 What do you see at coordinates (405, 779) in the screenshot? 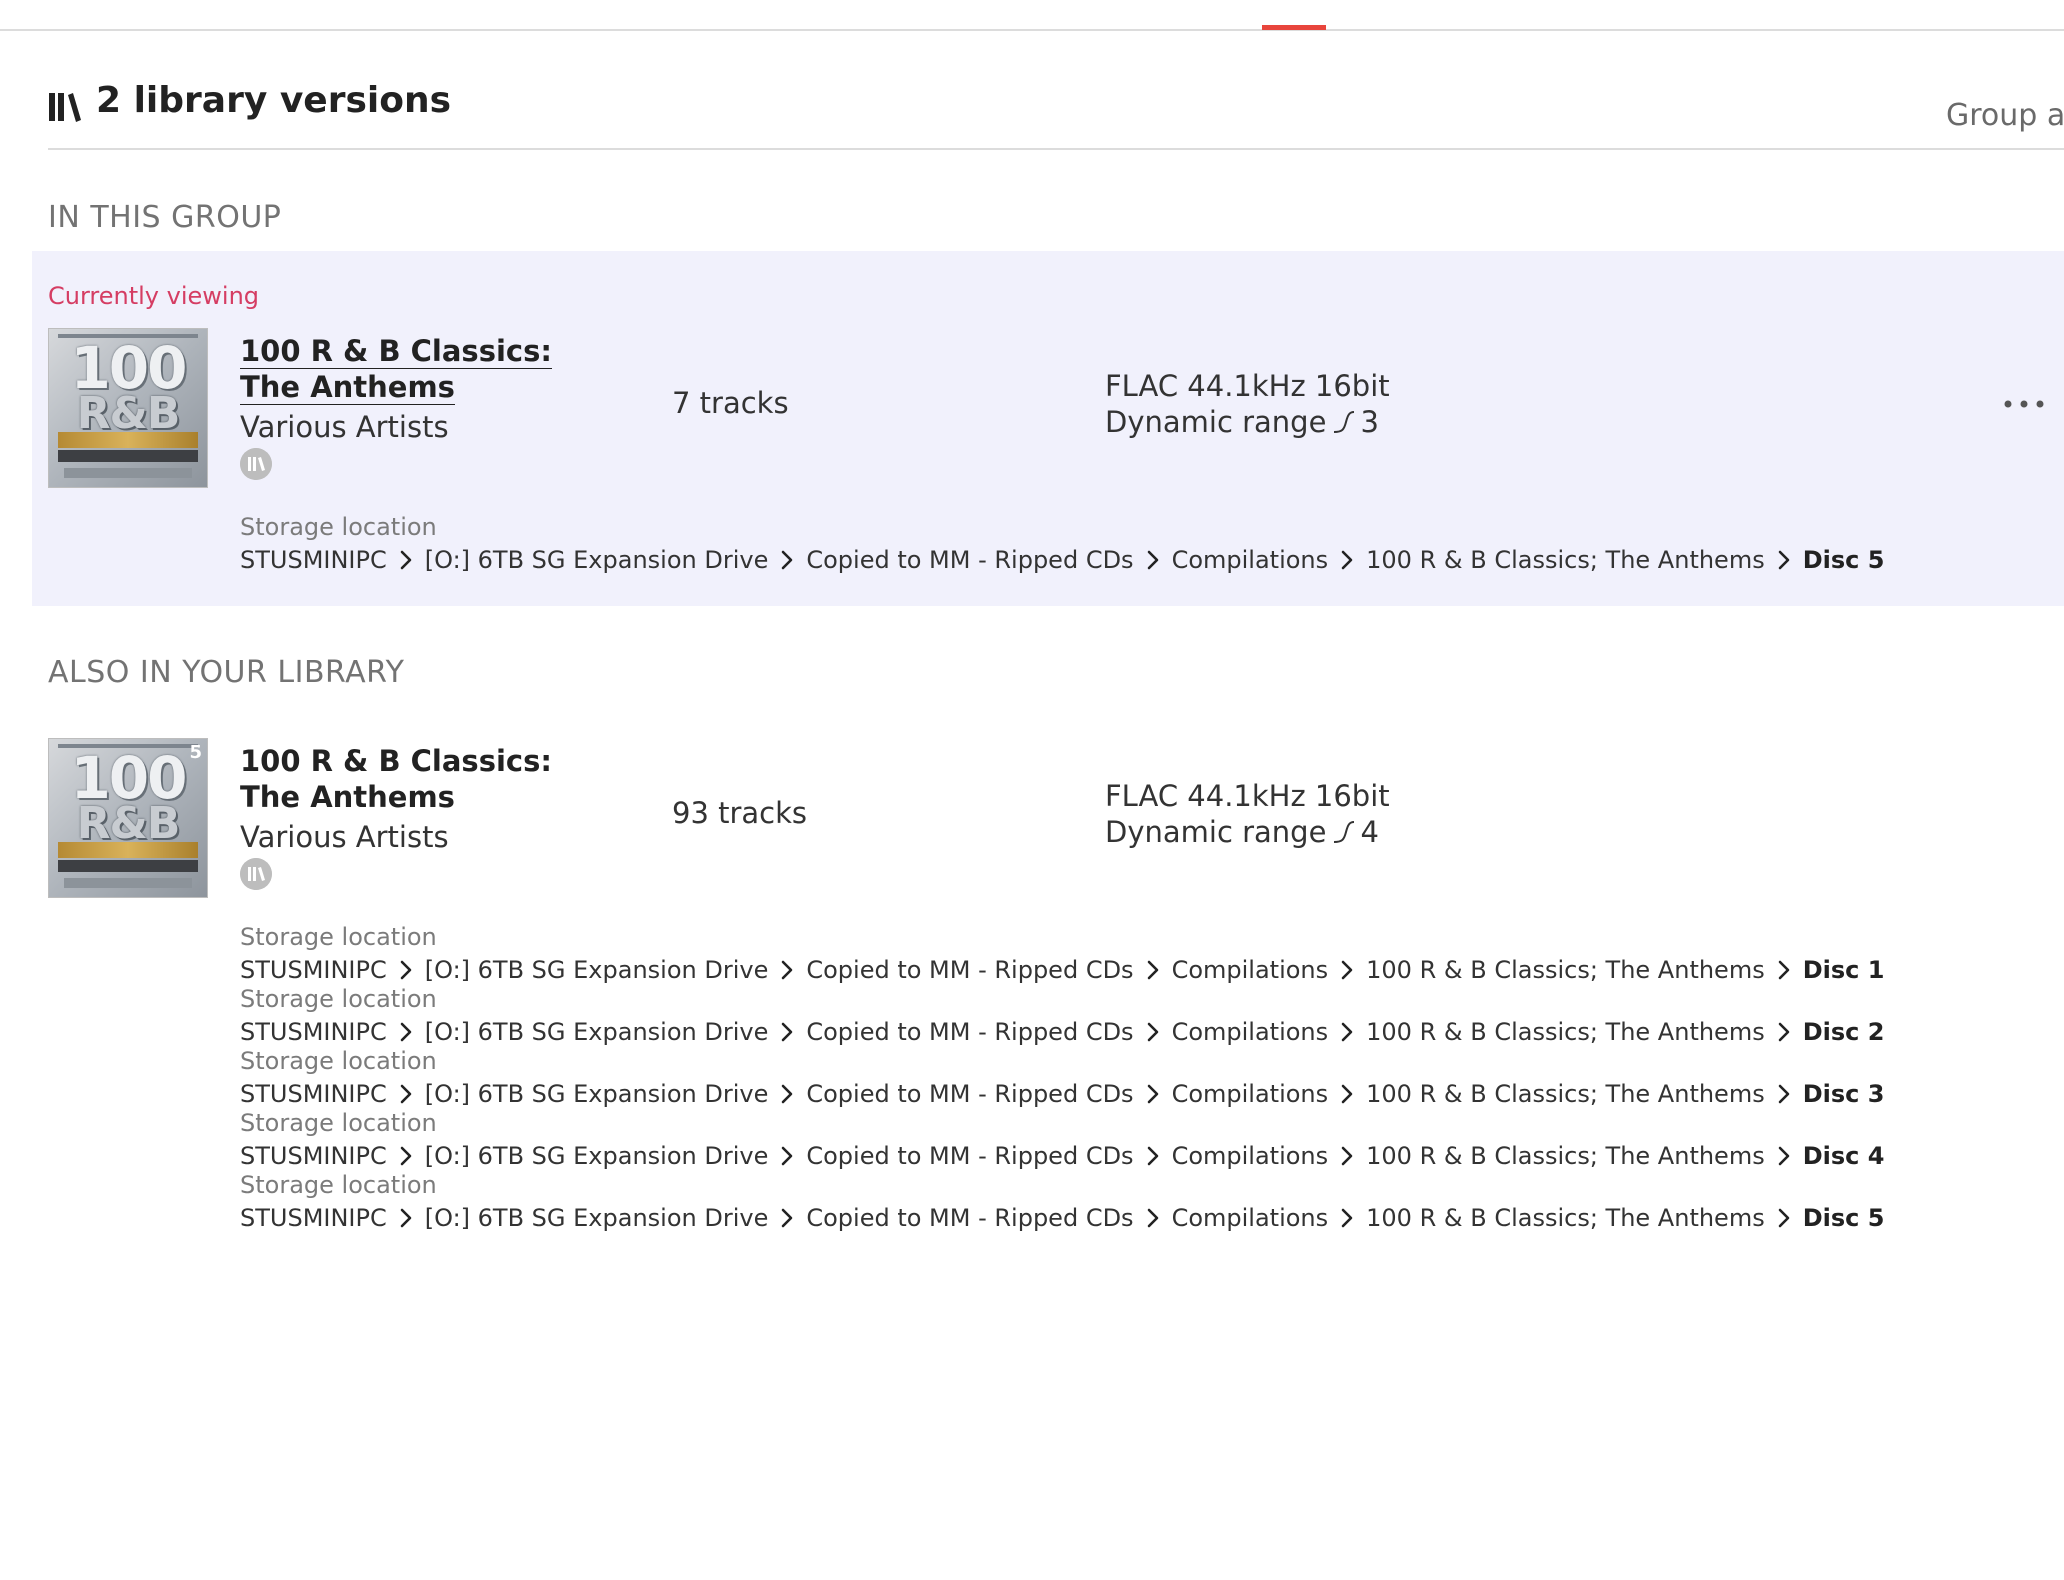
I see `album-title: 100 R & B Classics: The Anthems` at bounding box center [405, 779].